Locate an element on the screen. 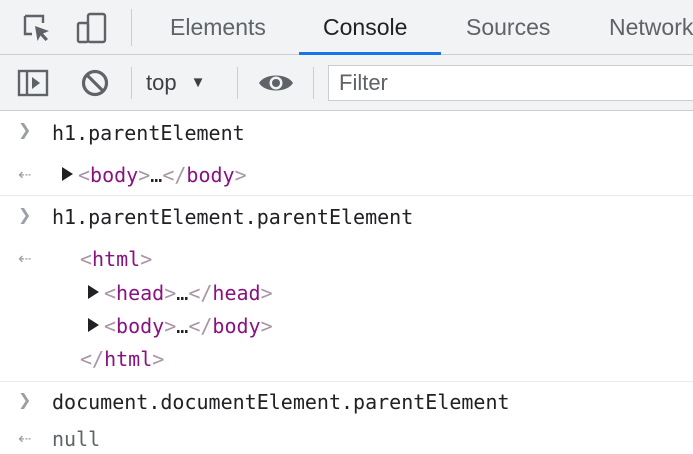 The height and width of the screenshot is (454, 693). devtools-tab-bar: Elements Console Sources Network is located at coordinates (346, 27).